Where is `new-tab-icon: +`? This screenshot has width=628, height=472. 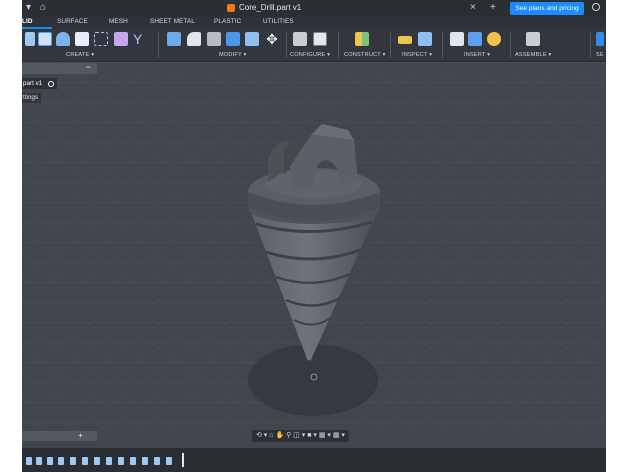 new-tab-icon: + is located at coordinates (493, 7).